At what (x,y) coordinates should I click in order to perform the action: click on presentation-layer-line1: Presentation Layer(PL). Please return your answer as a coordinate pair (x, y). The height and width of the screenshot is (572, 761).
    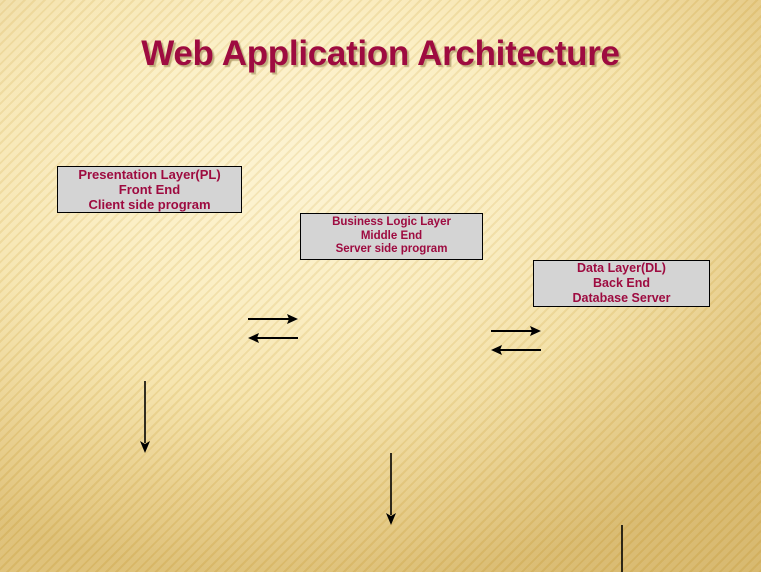
    Looking at the image, I should click on (149, 174).